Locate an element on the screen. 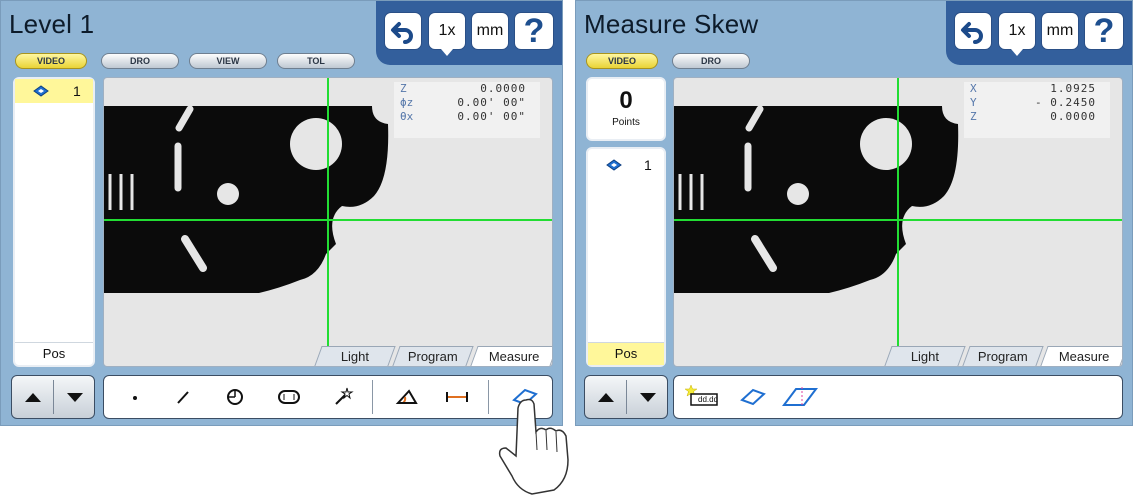 This screenshot has width=1133, height=497. angle-tool-icon is located at coordinates (406, 396).